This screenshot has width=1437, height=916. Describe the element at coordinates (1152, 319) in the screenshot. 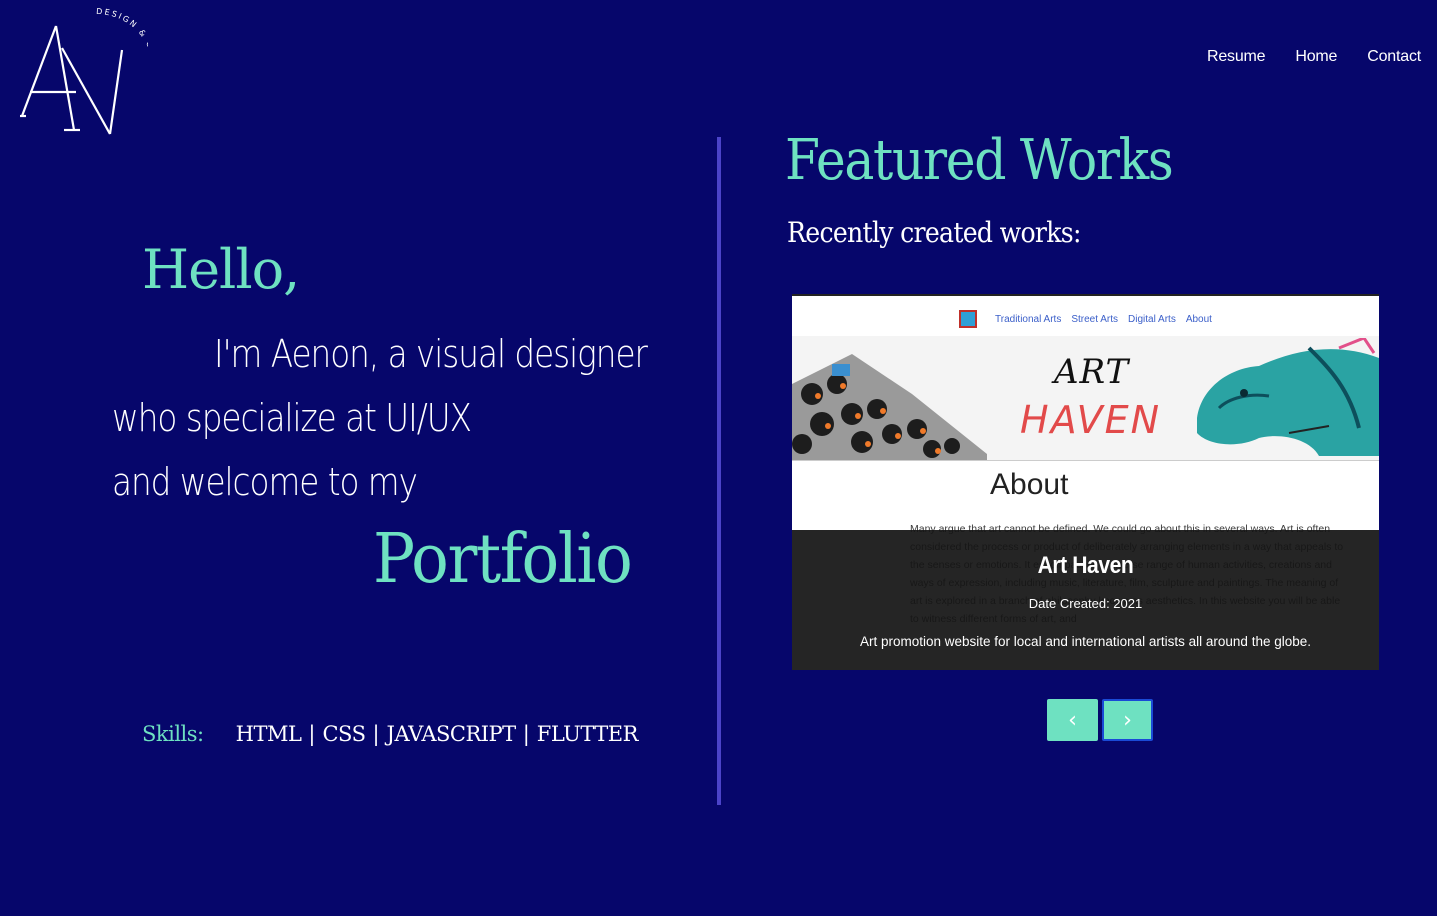

I see `site-nav-item: Digital Arts` at that location.